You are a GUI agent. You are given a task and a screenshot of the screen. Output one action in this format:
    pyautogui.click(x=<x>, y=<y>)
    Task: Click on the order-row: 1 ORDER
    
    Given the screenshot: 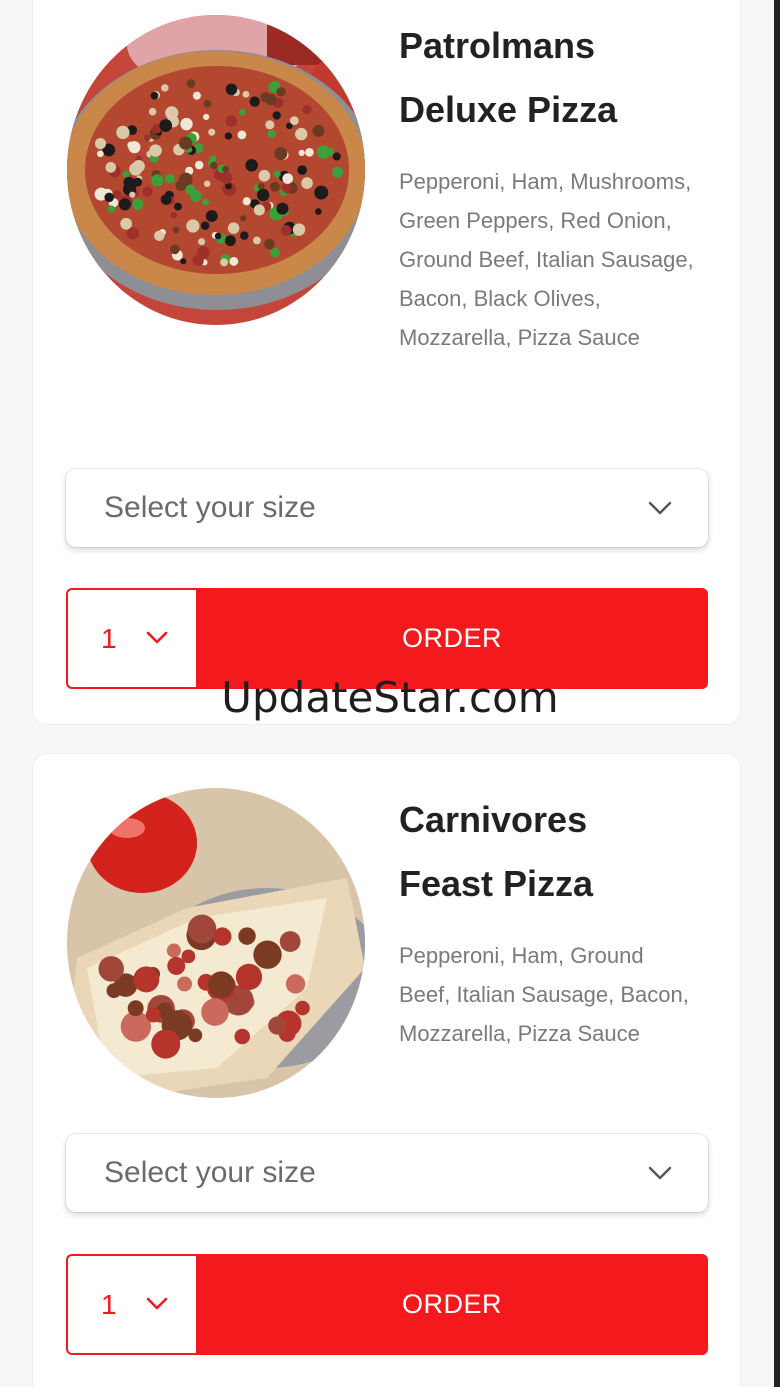 What is the action you would take?
    pyautogui.click(x=387, y=1304)
    